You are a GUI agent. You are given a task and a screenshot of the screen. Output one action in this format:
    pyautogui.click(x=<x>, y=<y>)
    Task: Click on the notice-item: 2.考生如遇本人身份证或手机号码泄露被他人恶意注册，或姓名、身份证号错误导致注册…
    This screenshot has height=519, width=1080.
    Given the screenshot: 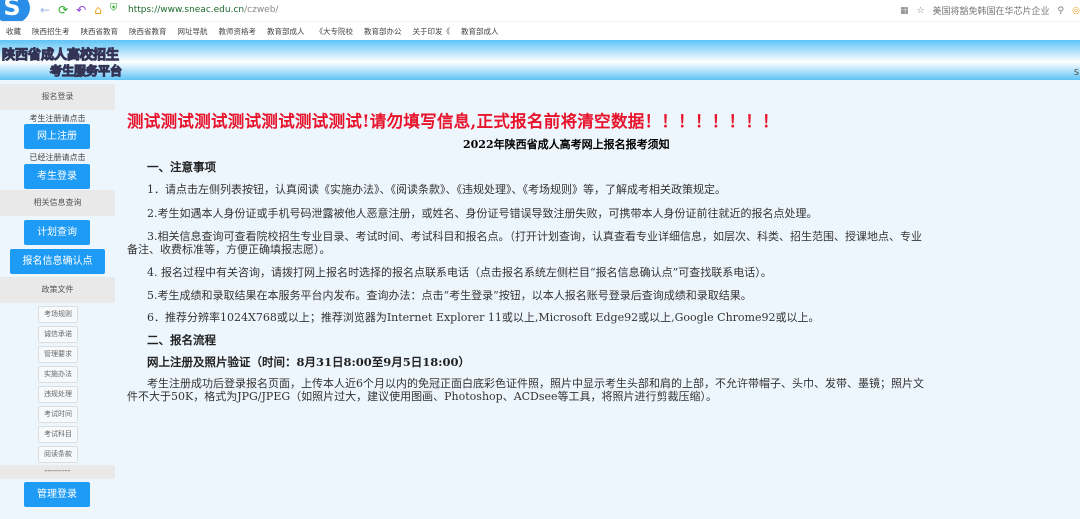 What is the action you would take?
    pyautogui.click(x=482, y=213)
    